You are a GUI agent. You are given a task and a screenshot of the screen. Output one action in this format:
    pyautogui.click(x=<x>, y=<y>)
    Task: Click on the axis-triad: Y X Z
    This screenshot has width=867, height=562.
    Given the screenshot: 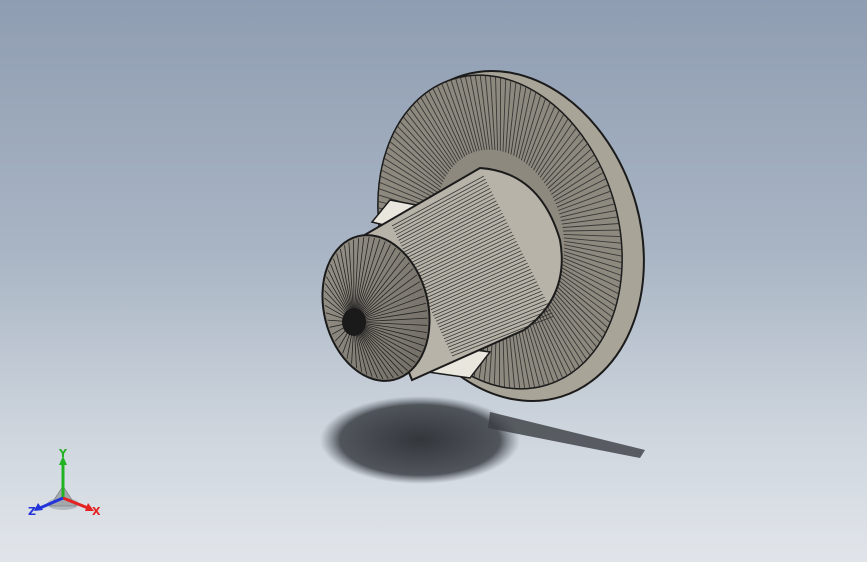 What is the action you would take?
    pyautogui.click(x=66, y=484)
    